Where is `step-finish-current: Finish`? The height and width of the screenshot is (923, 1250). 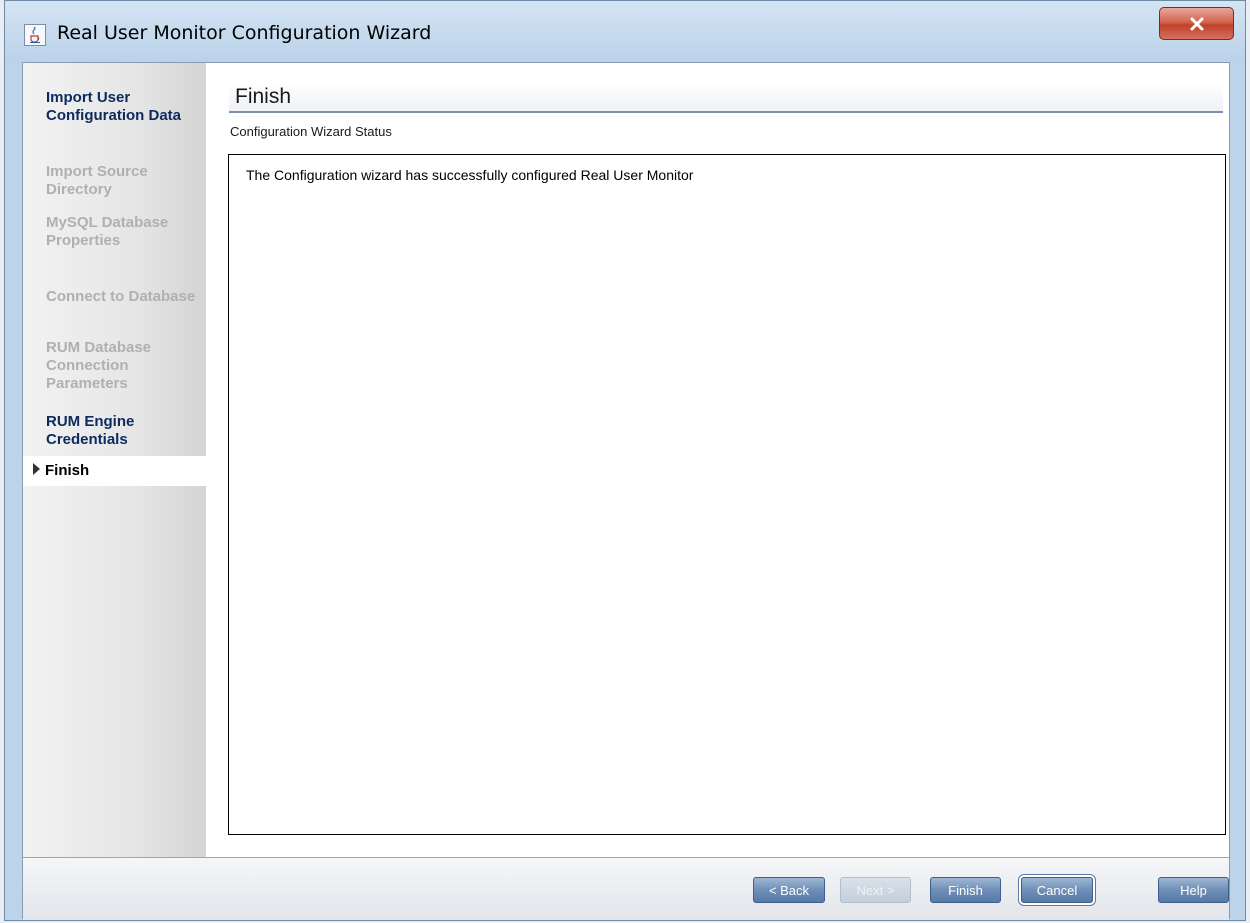 step-finish-current: Finish is located at coordinates (114, 471).